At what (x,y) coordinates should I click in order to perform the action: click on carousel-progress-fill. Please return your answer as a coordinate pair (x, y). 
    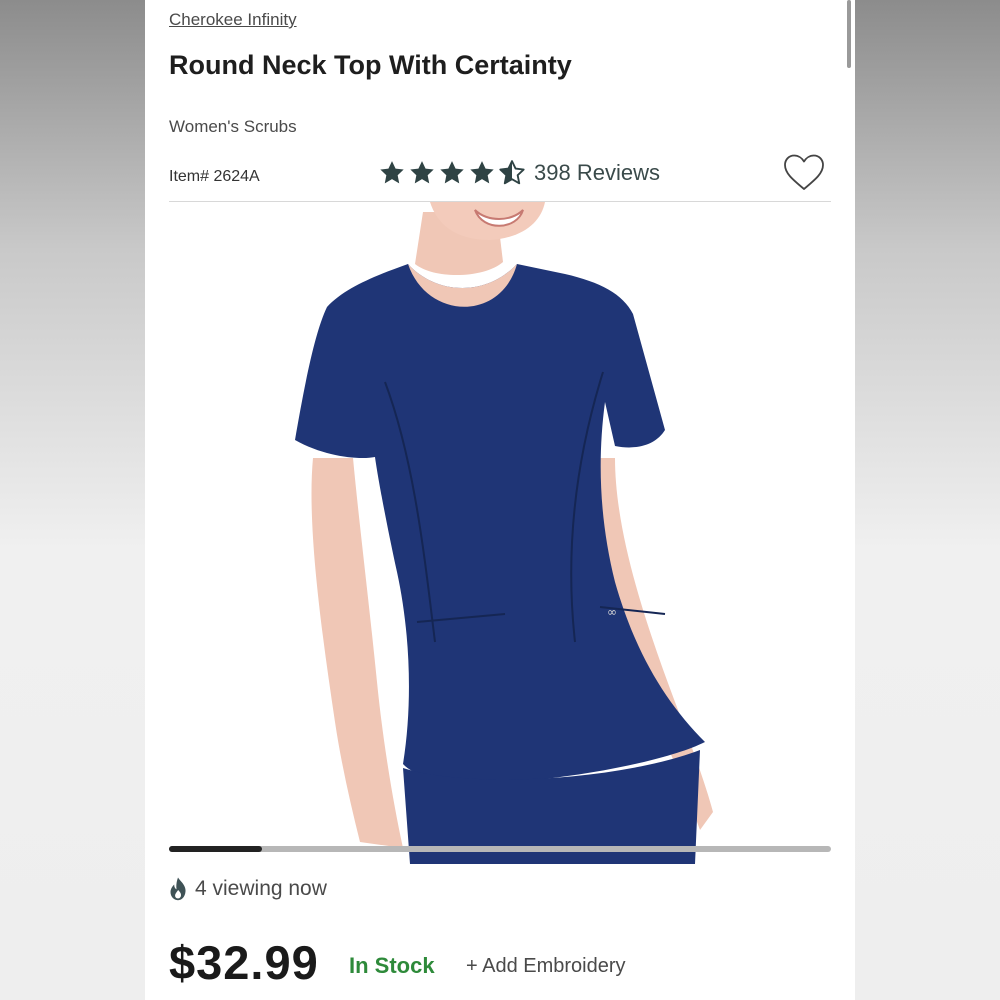
    Looking at the image, I should click on (215, 849).